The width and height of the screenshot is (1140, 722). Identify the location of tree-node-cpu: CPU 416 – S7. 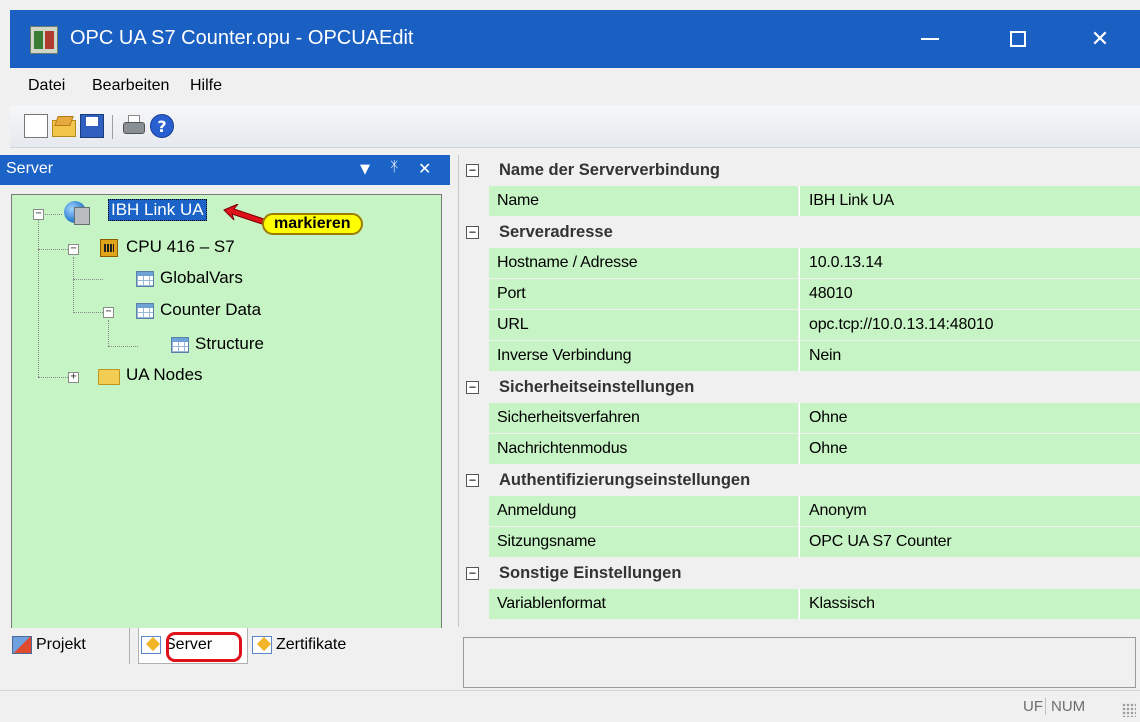
(180, 247).